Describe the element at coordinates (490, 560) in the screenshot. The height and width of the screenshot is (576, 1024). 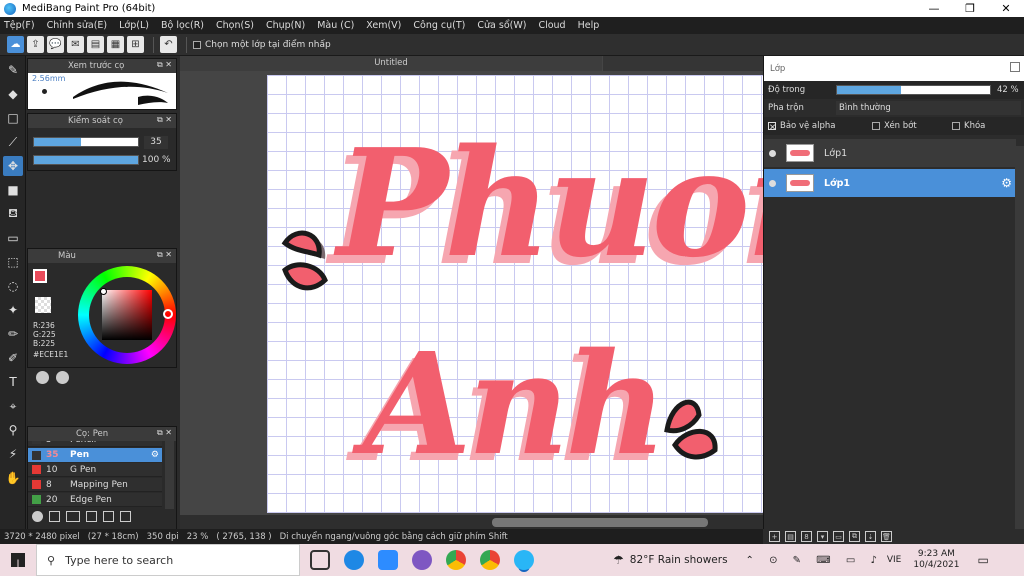
I see `chrome-profile-icon` at that location.